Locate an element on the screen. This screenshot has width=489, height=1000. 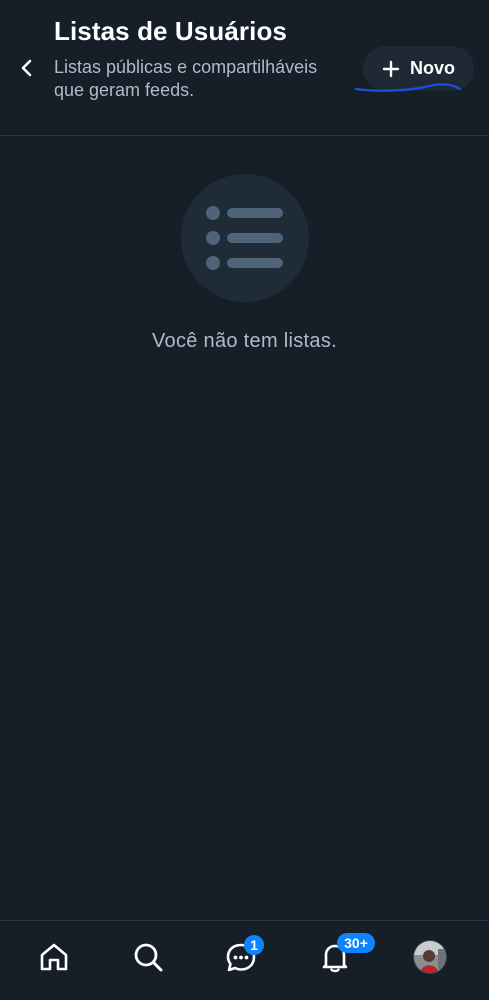
avatar is located at coordinates (430, 957).